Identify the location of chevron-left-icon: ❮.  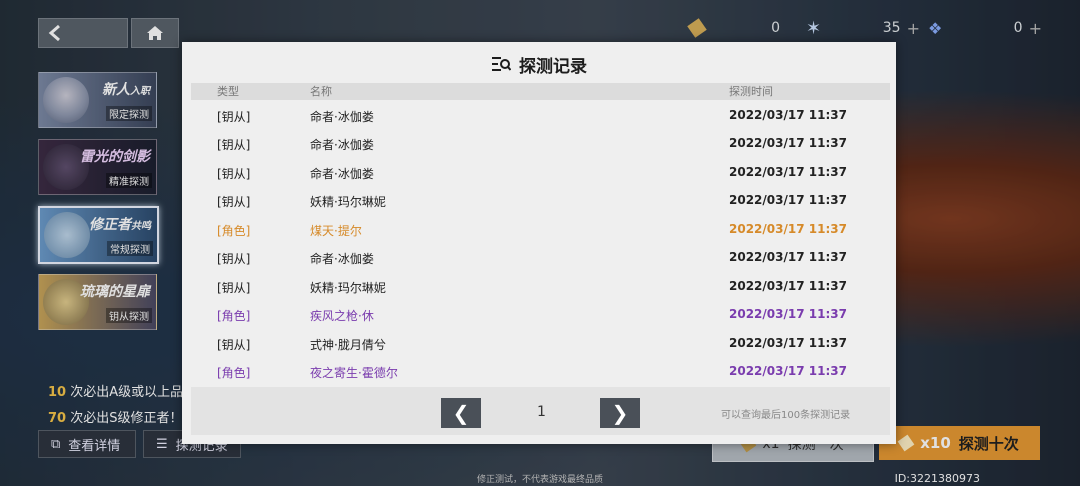
(461, 413).